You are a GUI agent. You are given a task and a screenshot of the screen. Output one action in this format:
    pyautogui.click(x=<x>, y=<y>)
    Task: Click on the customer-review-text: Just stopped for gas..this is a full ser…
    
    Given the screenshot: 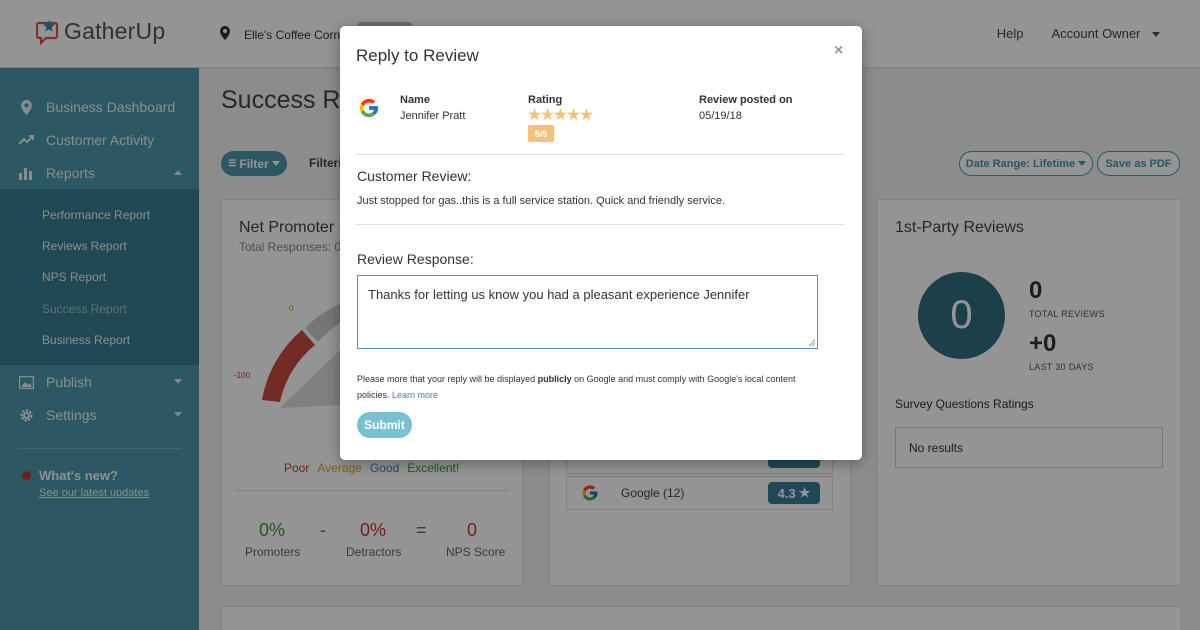 What is the action you would take?
    pyautogui.click(x=541, y=201)
    